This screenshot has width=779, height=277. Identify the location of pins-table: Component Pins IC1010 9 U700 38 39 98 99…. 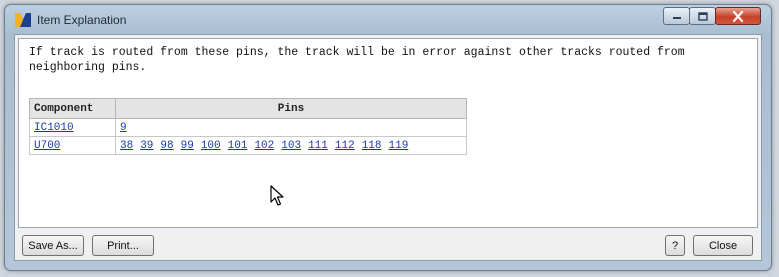
(248, 126).